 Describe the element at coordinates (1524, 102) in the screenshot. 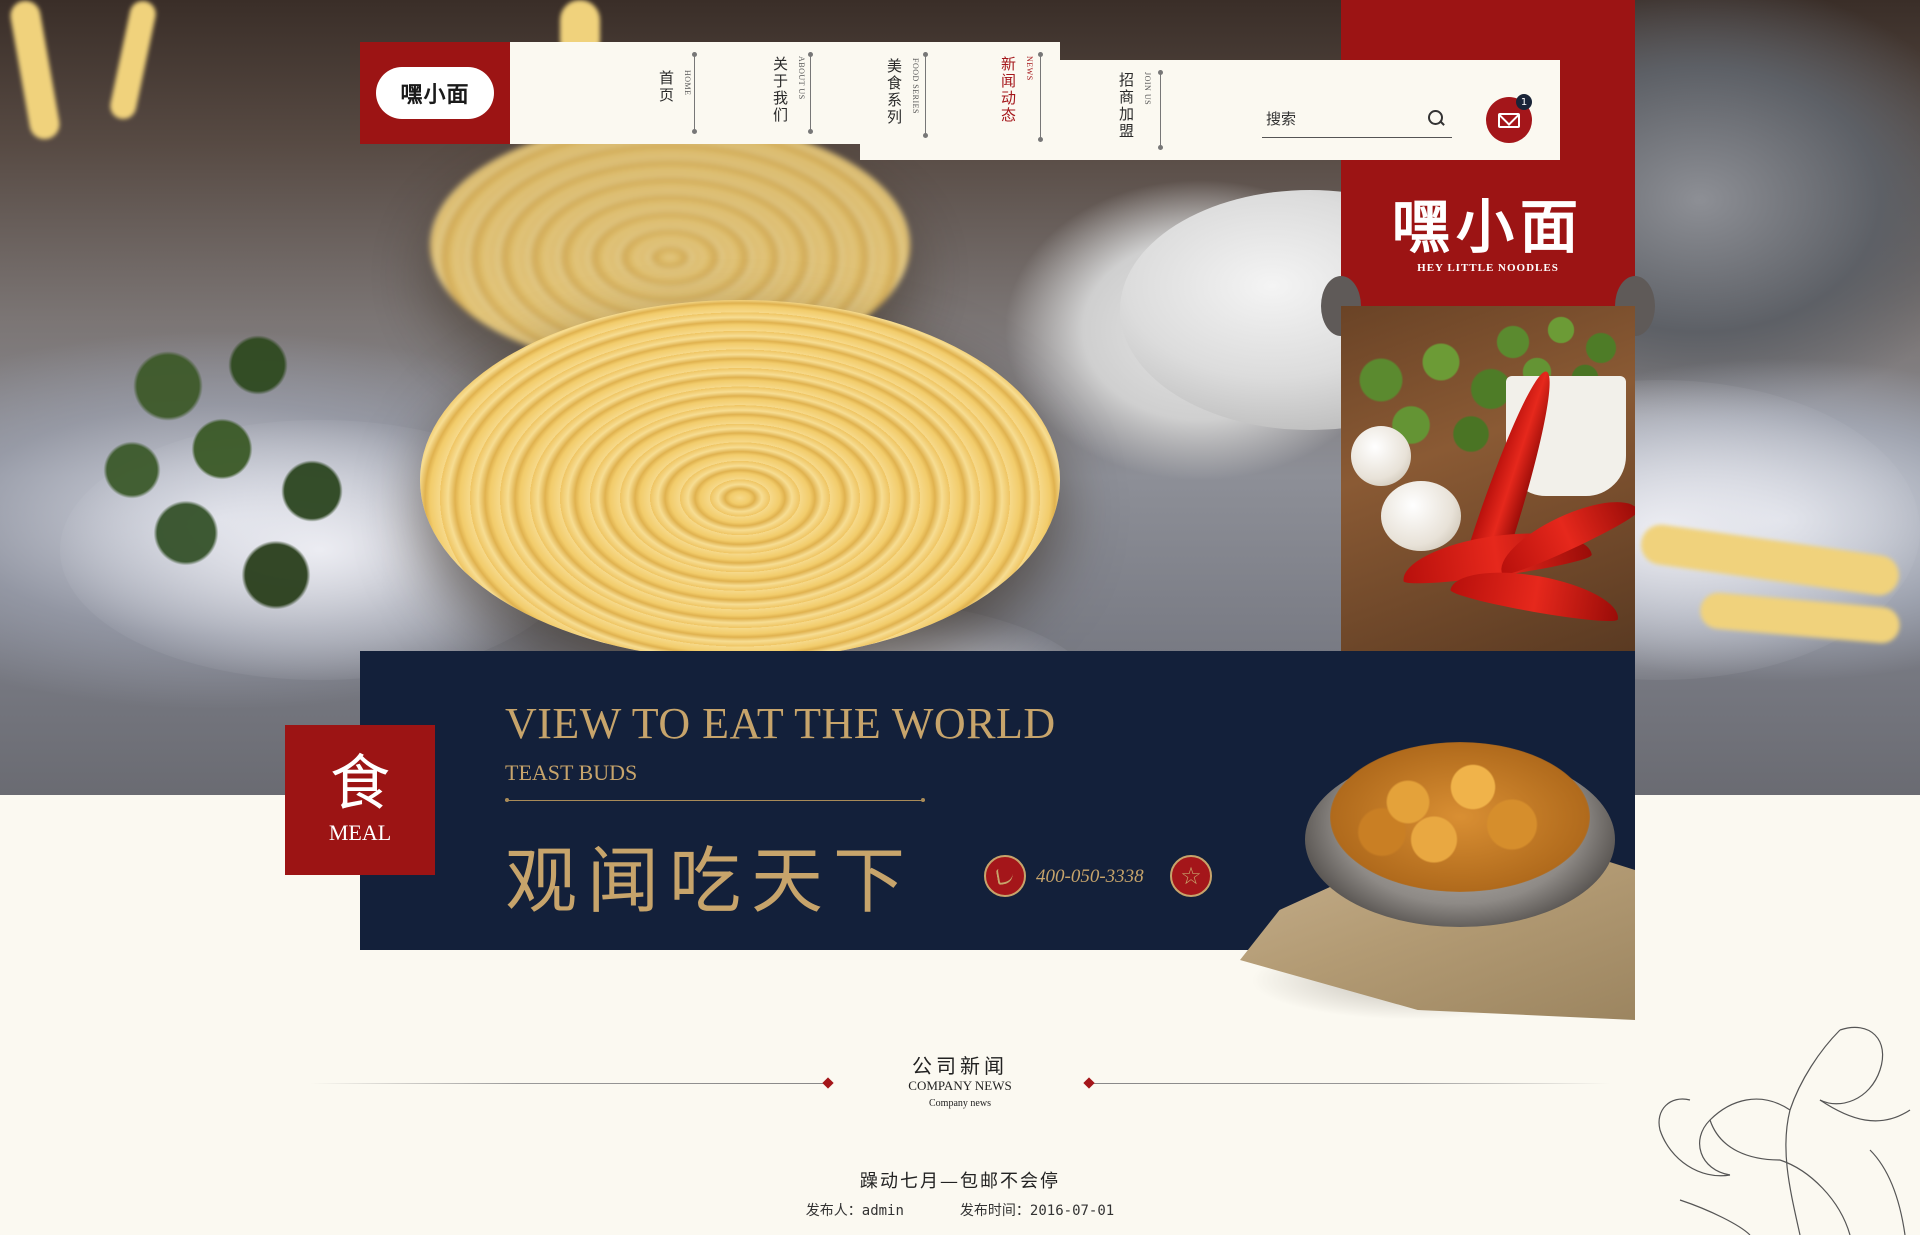

I see `mail-badge: 1` at that location.